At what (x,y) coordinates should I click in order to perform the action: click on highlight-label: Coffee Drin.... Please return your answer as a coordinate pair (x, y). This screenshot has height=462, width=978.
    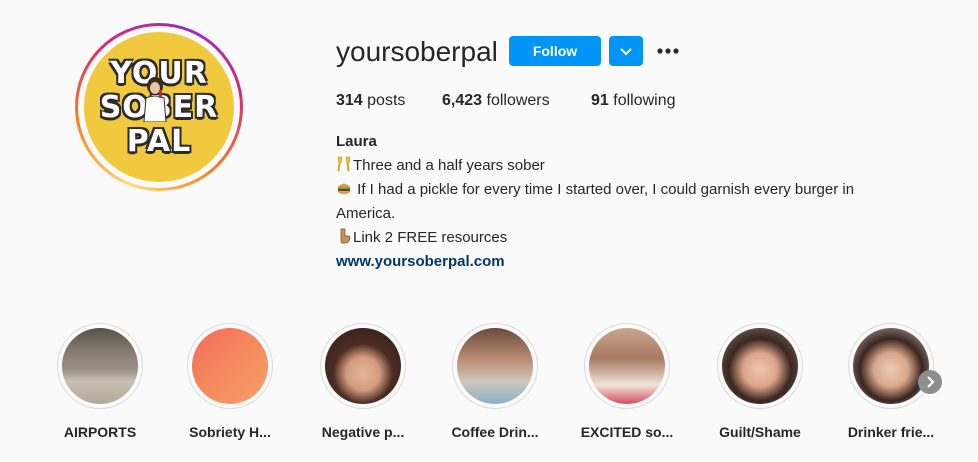
    Looking at the image, I should click on (495, 432).